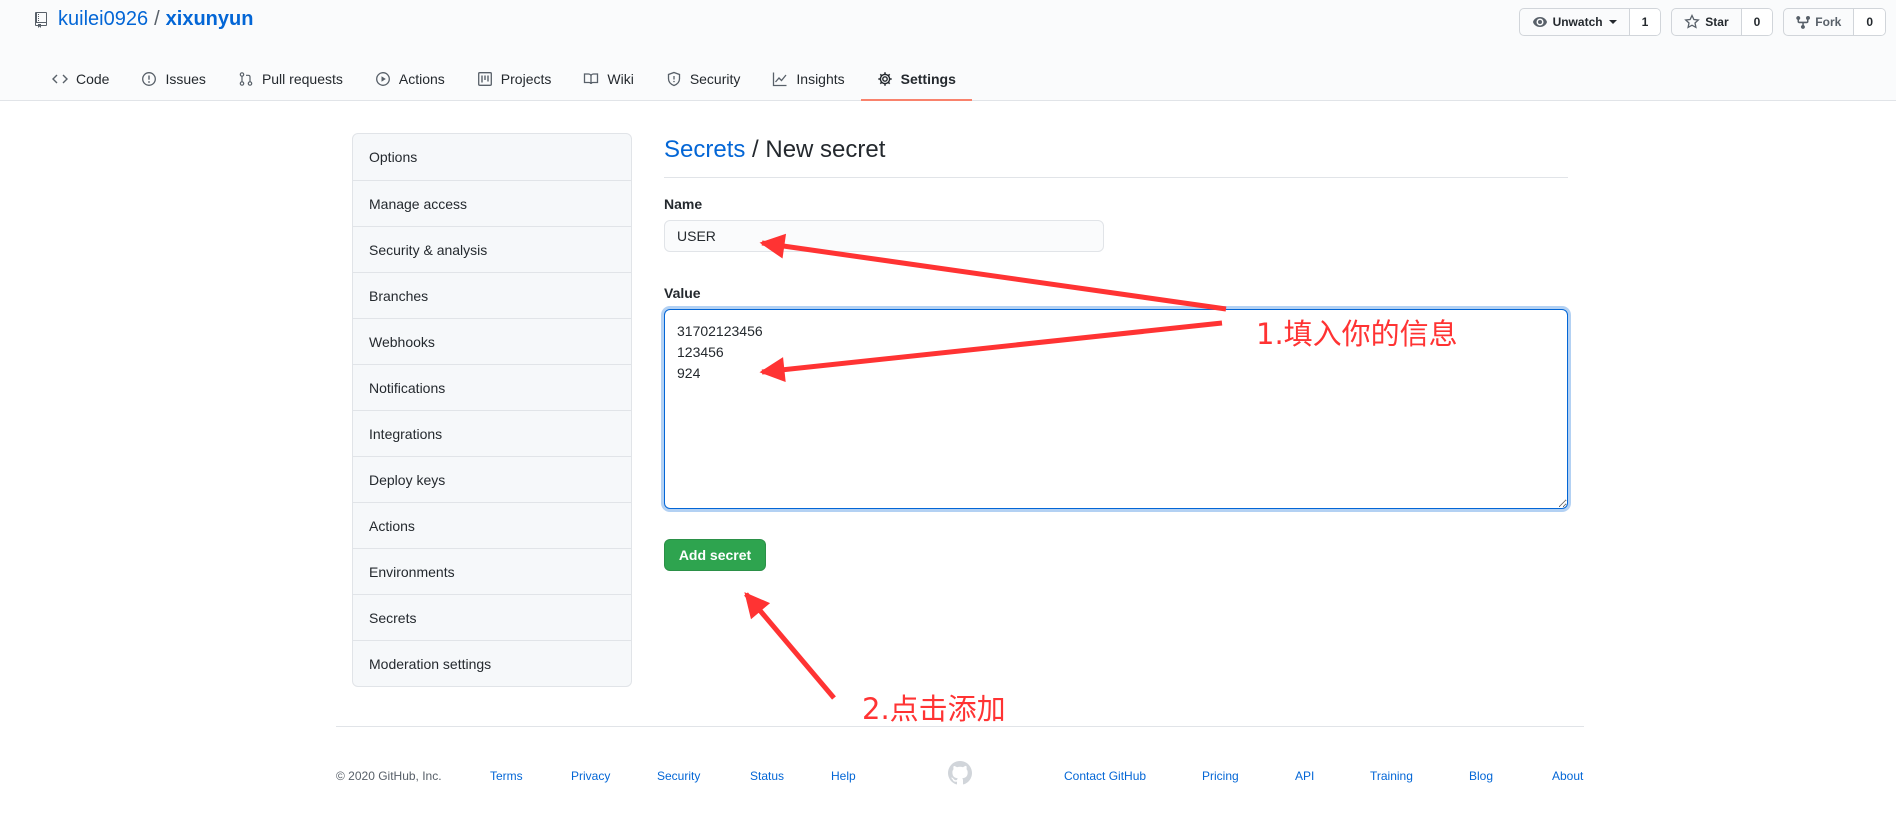 The height and width of the screenshot is (838, 1896). I want to click on sidebar-item-branches: Branches, so click(492, 295).